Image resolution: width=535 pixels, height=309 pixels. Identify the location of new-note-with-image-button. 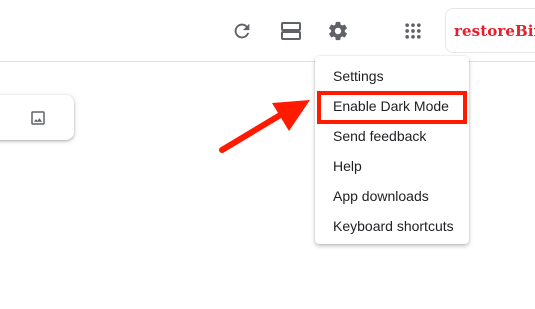
(38, 118).